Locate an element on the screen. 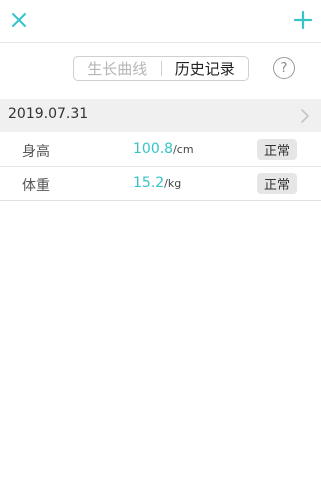 The width and height of the screenshot is (321, 495). record-value: 100.8/cm is located at coordinates (163, 149).